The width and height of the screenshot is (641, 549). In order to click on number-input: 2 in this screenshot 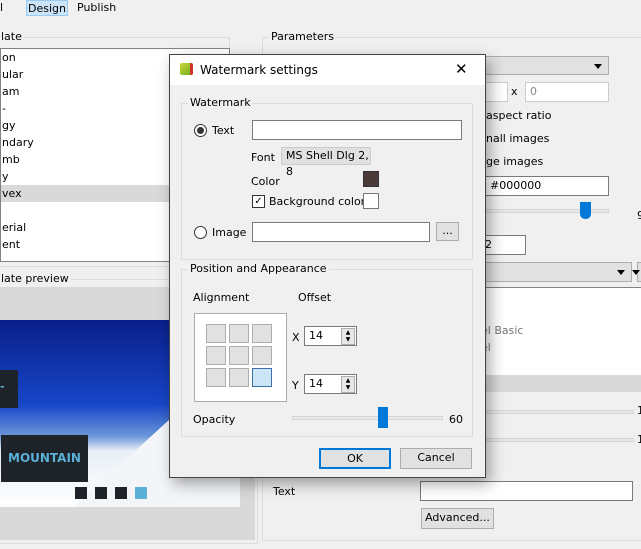, I will do `click(503, 245)`.